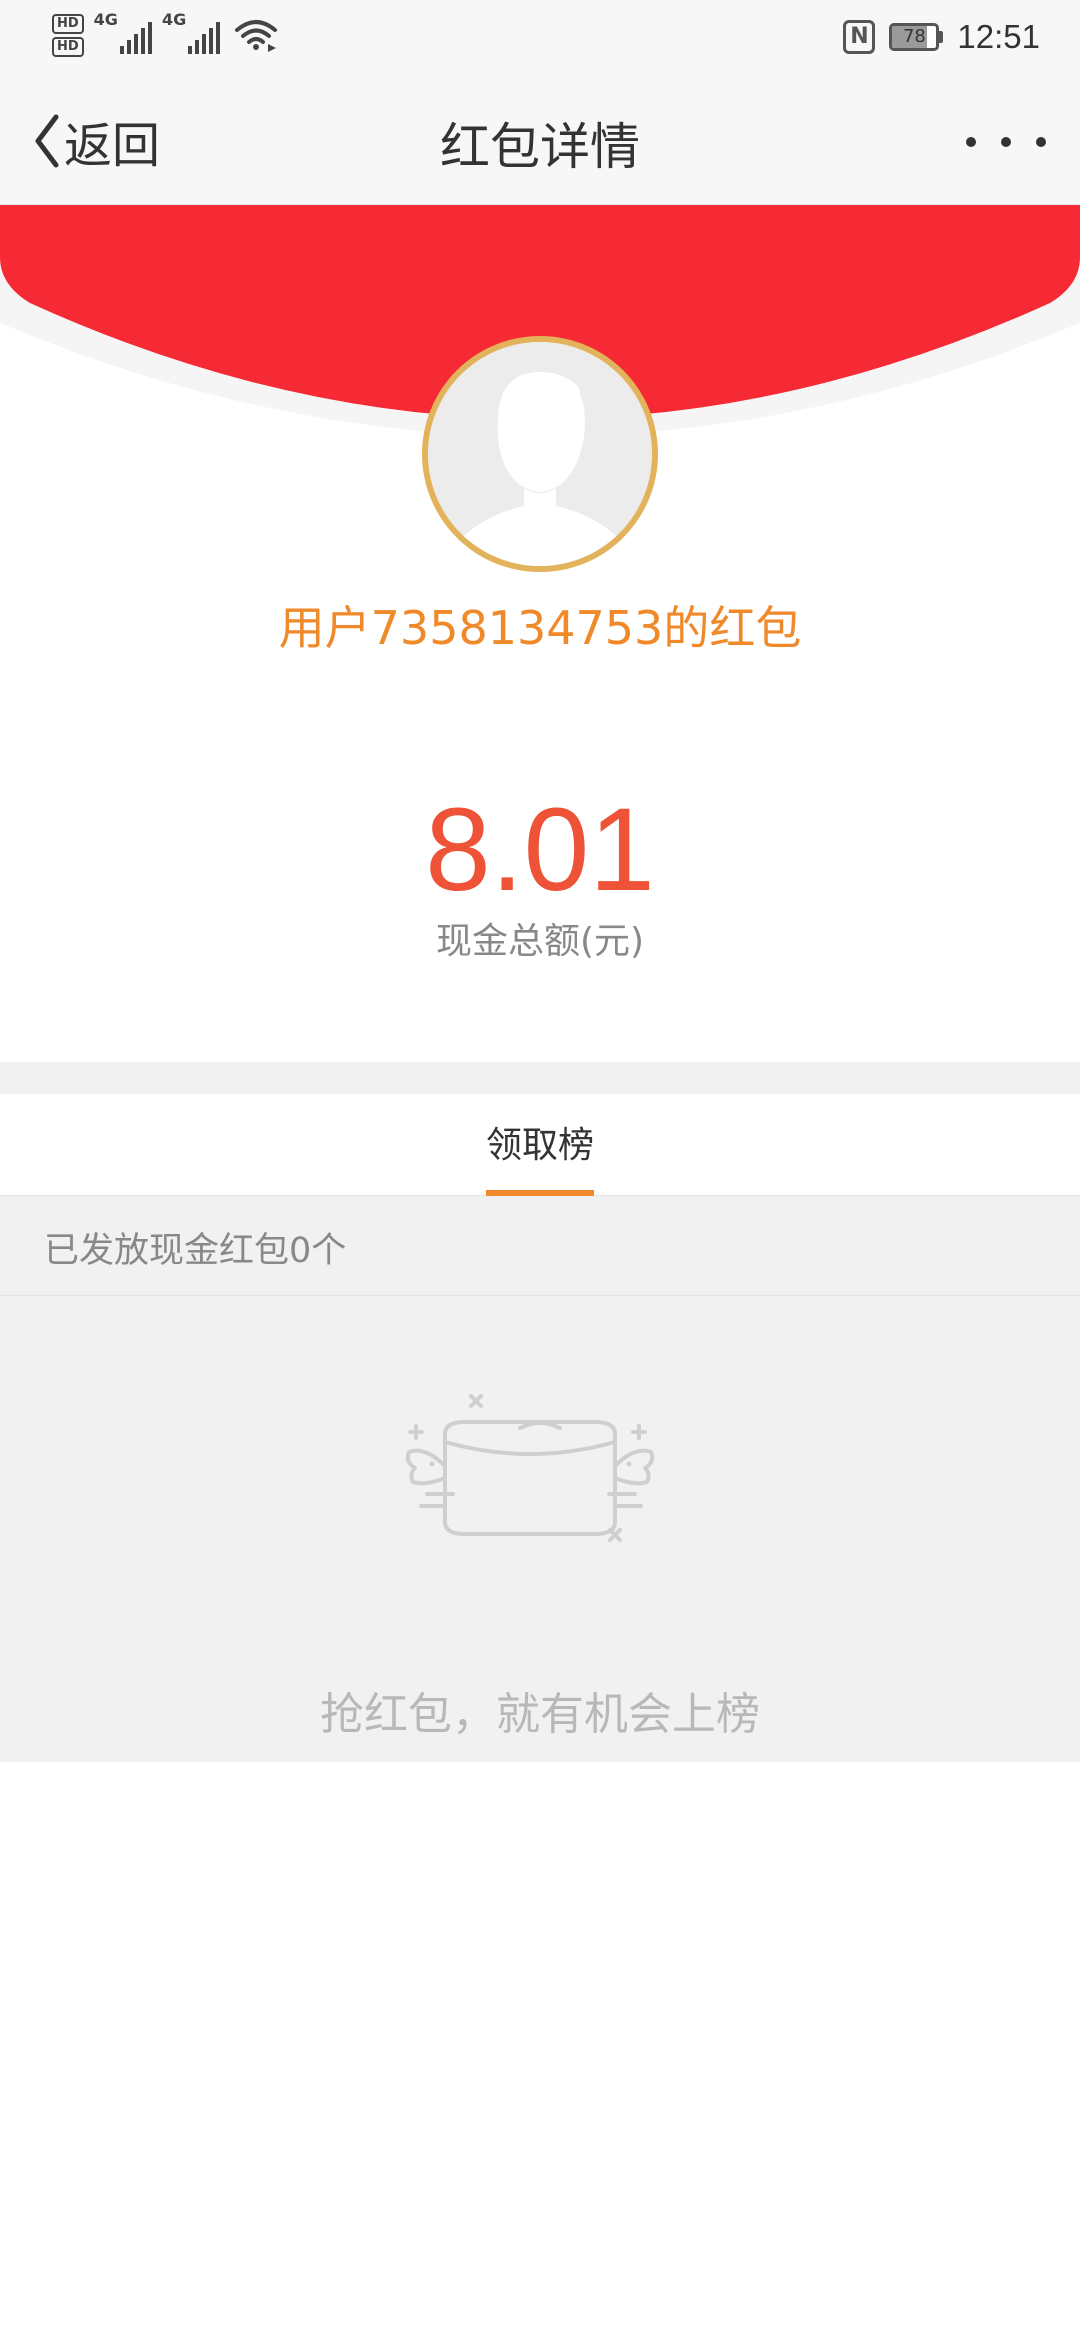  I want to click on empty-state-message: 抢红包，就有机会上榜, so click(540, 1714).